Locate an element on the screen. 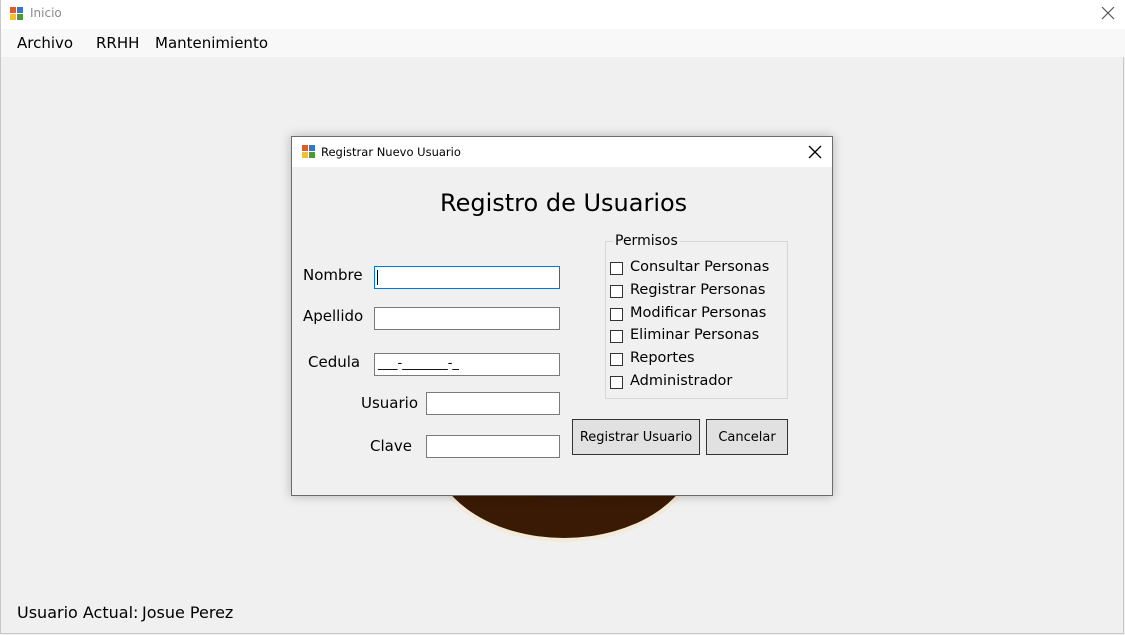 This screenshot has width=1125, height=635. checkbox-label: Eliminar Personas is located at coordinates (694, 335).